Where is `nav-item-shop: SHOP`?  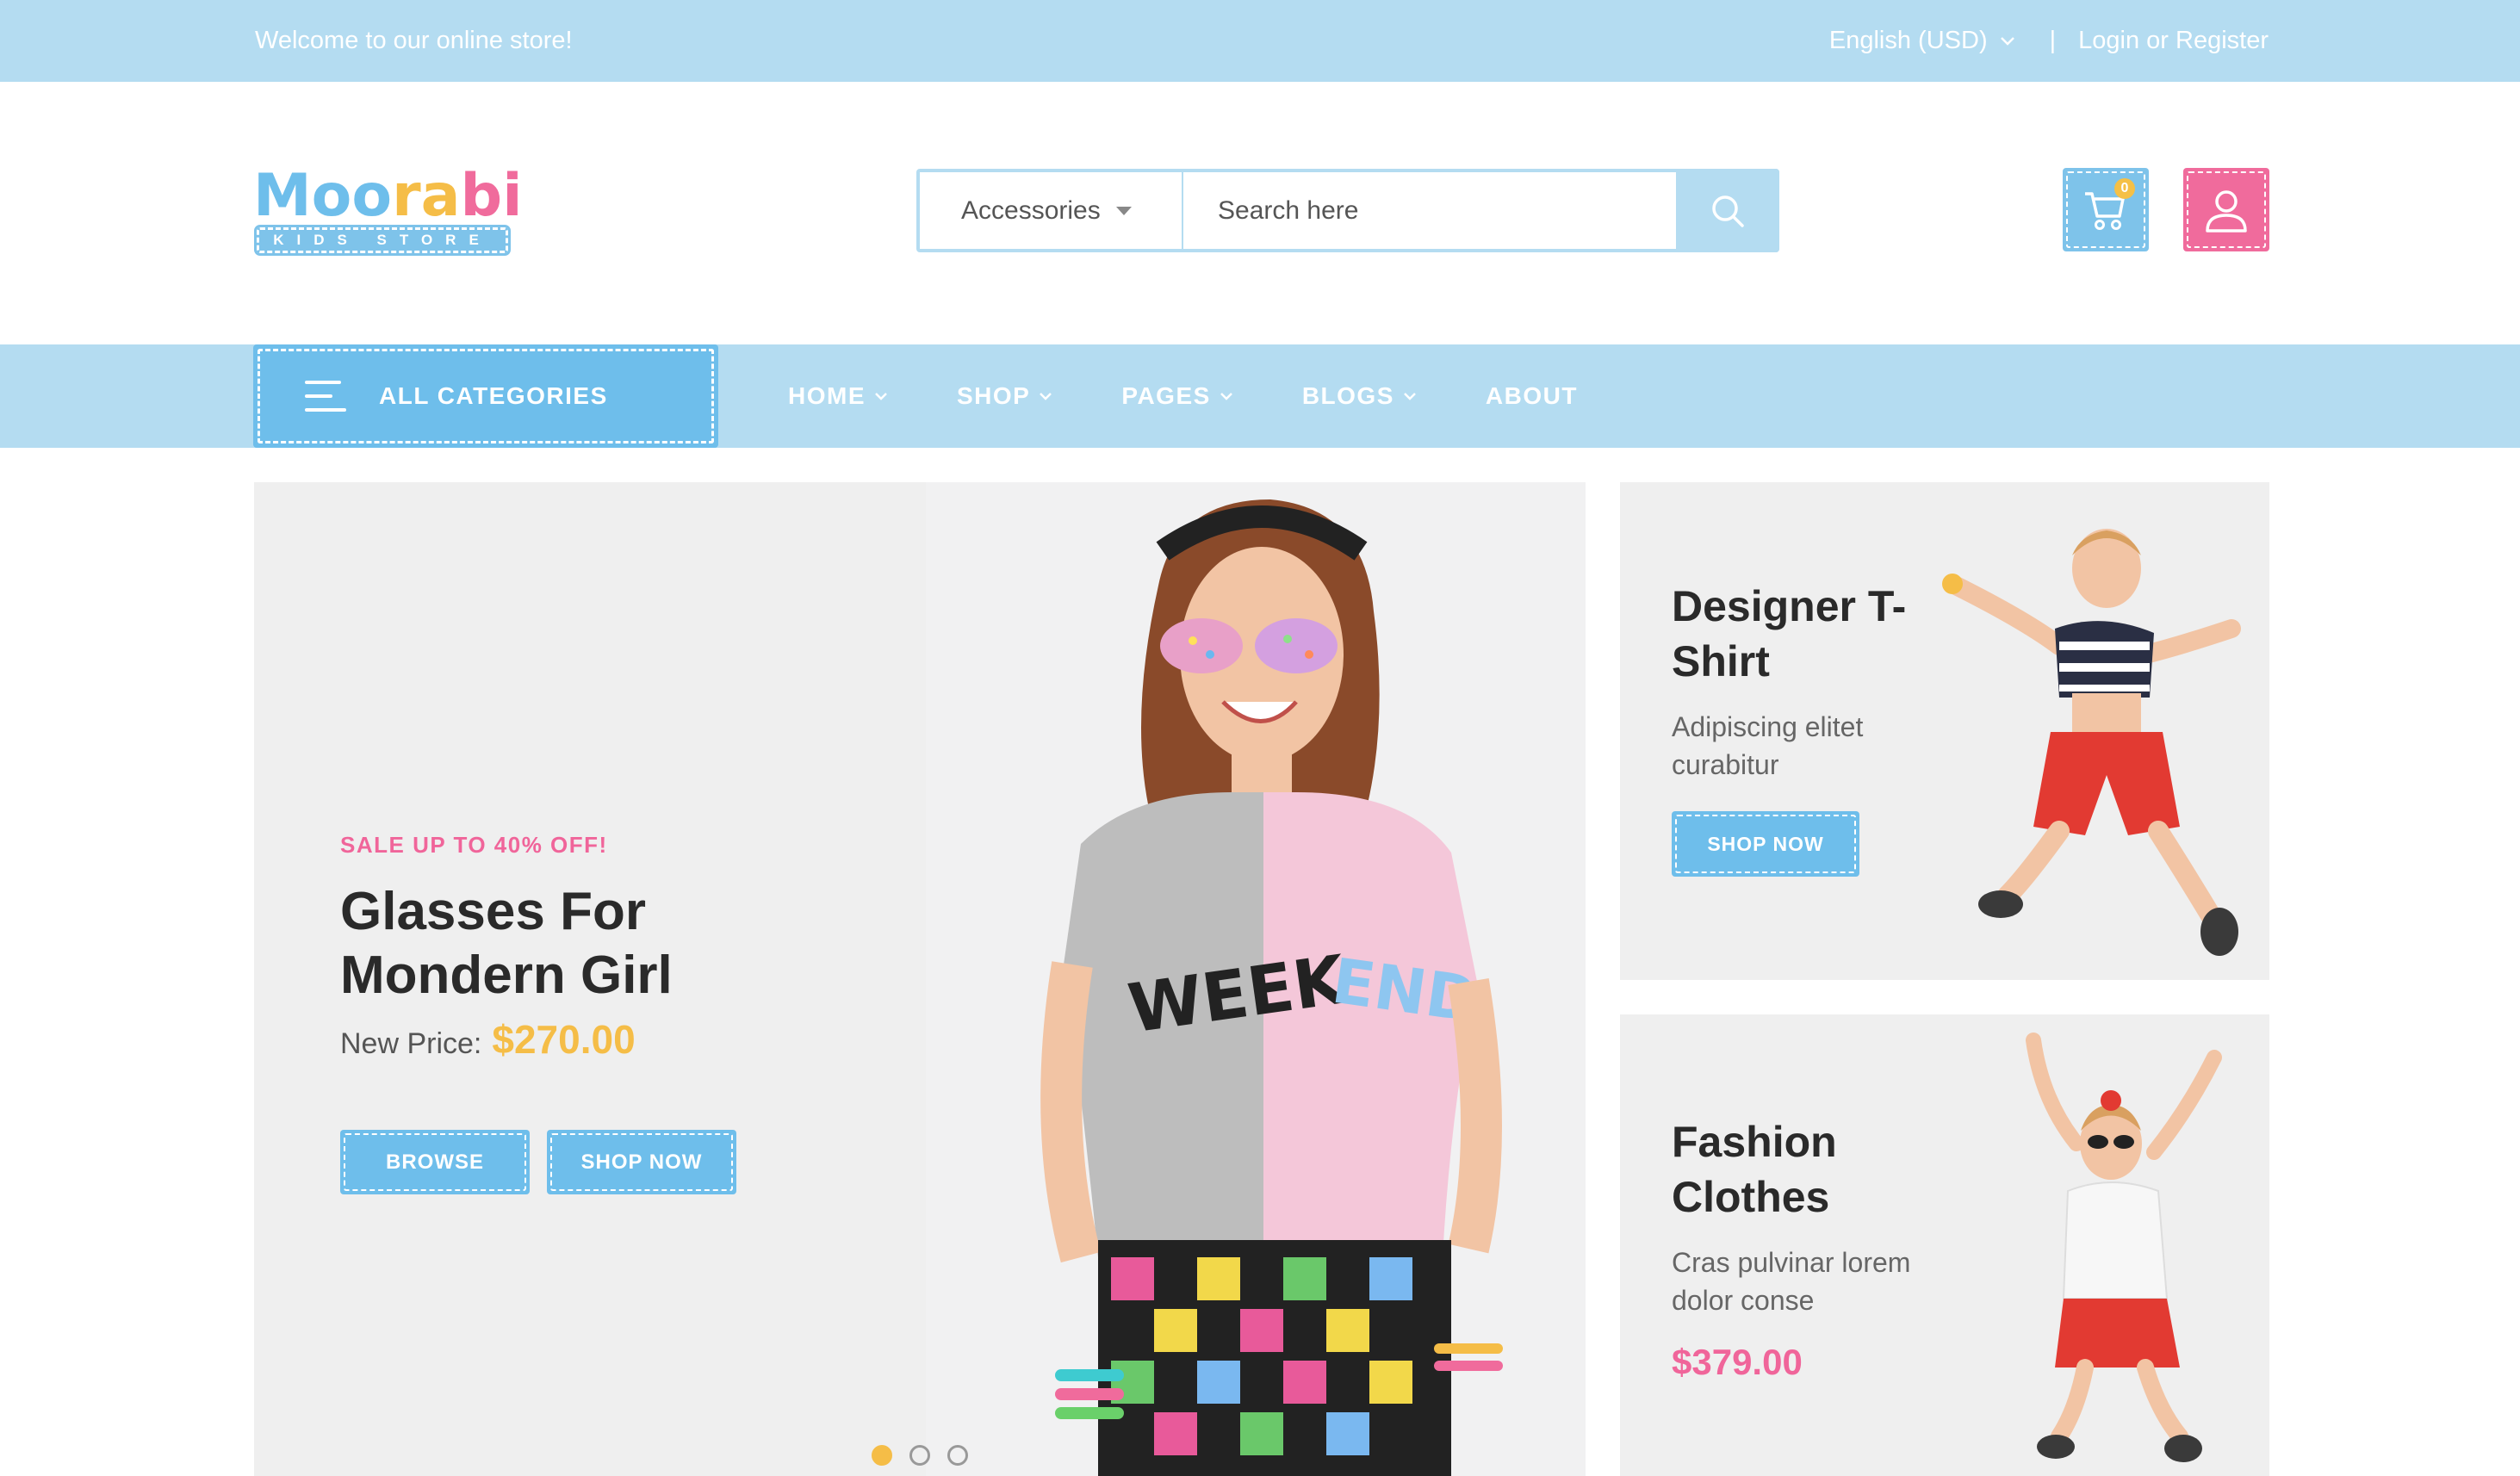 nav-item-shop: SHOP is located at coordinates (1005, 396).